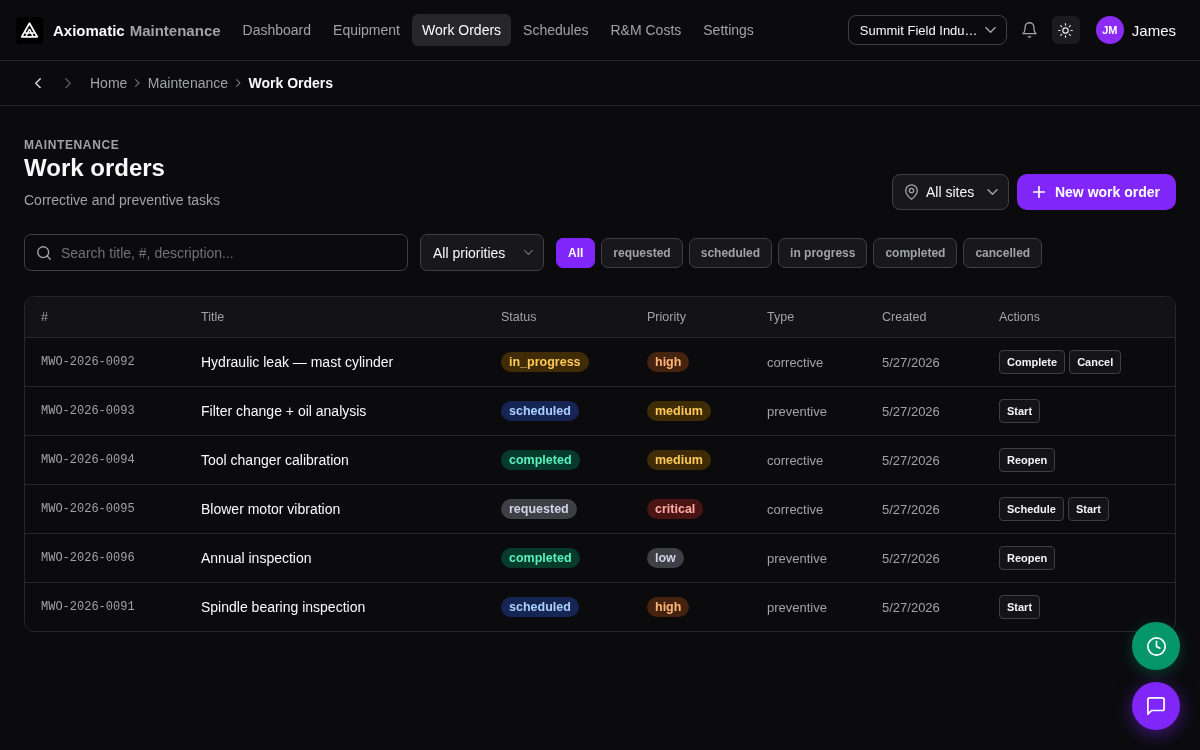 This screenshot has height=750, width=1200. What do you see at coordinates (1032, 362) in the screenshot?
I see `action-button: Complete` at bounding box center [1032, 362].